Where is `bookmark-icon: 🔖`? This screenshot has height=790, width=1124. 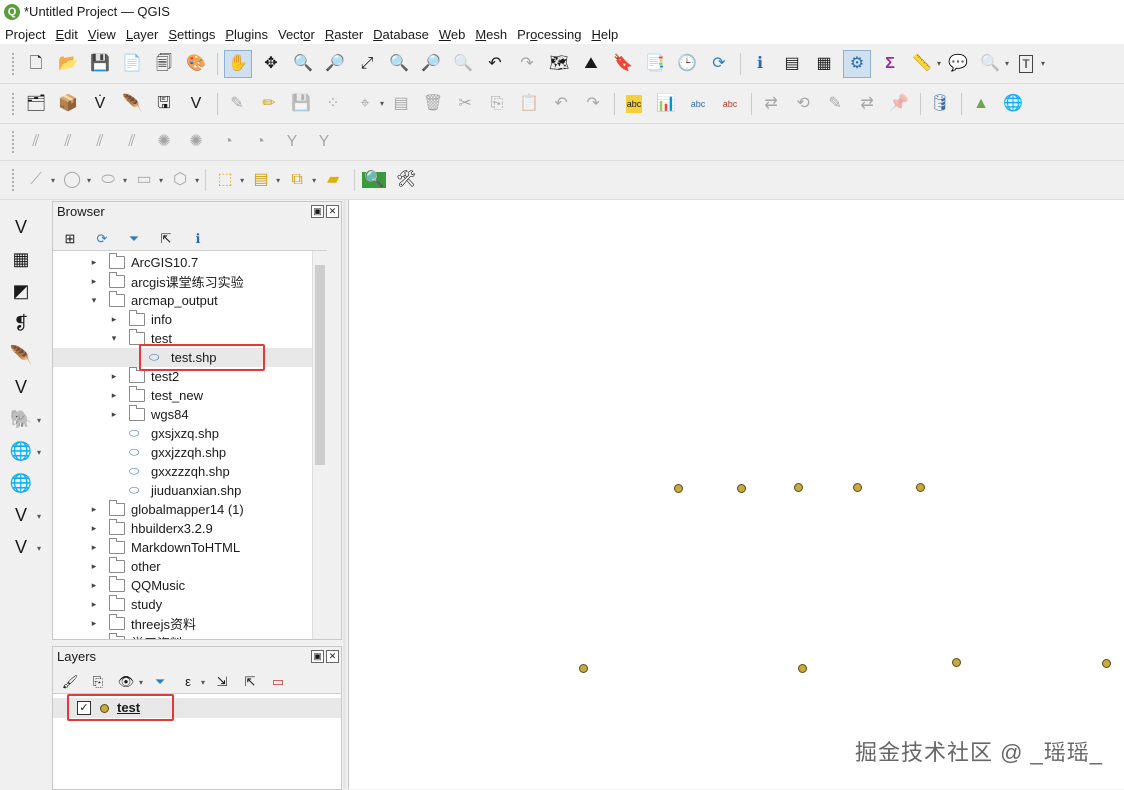 bookmark-icon: 🔖 is located at coordinates (623, 64).